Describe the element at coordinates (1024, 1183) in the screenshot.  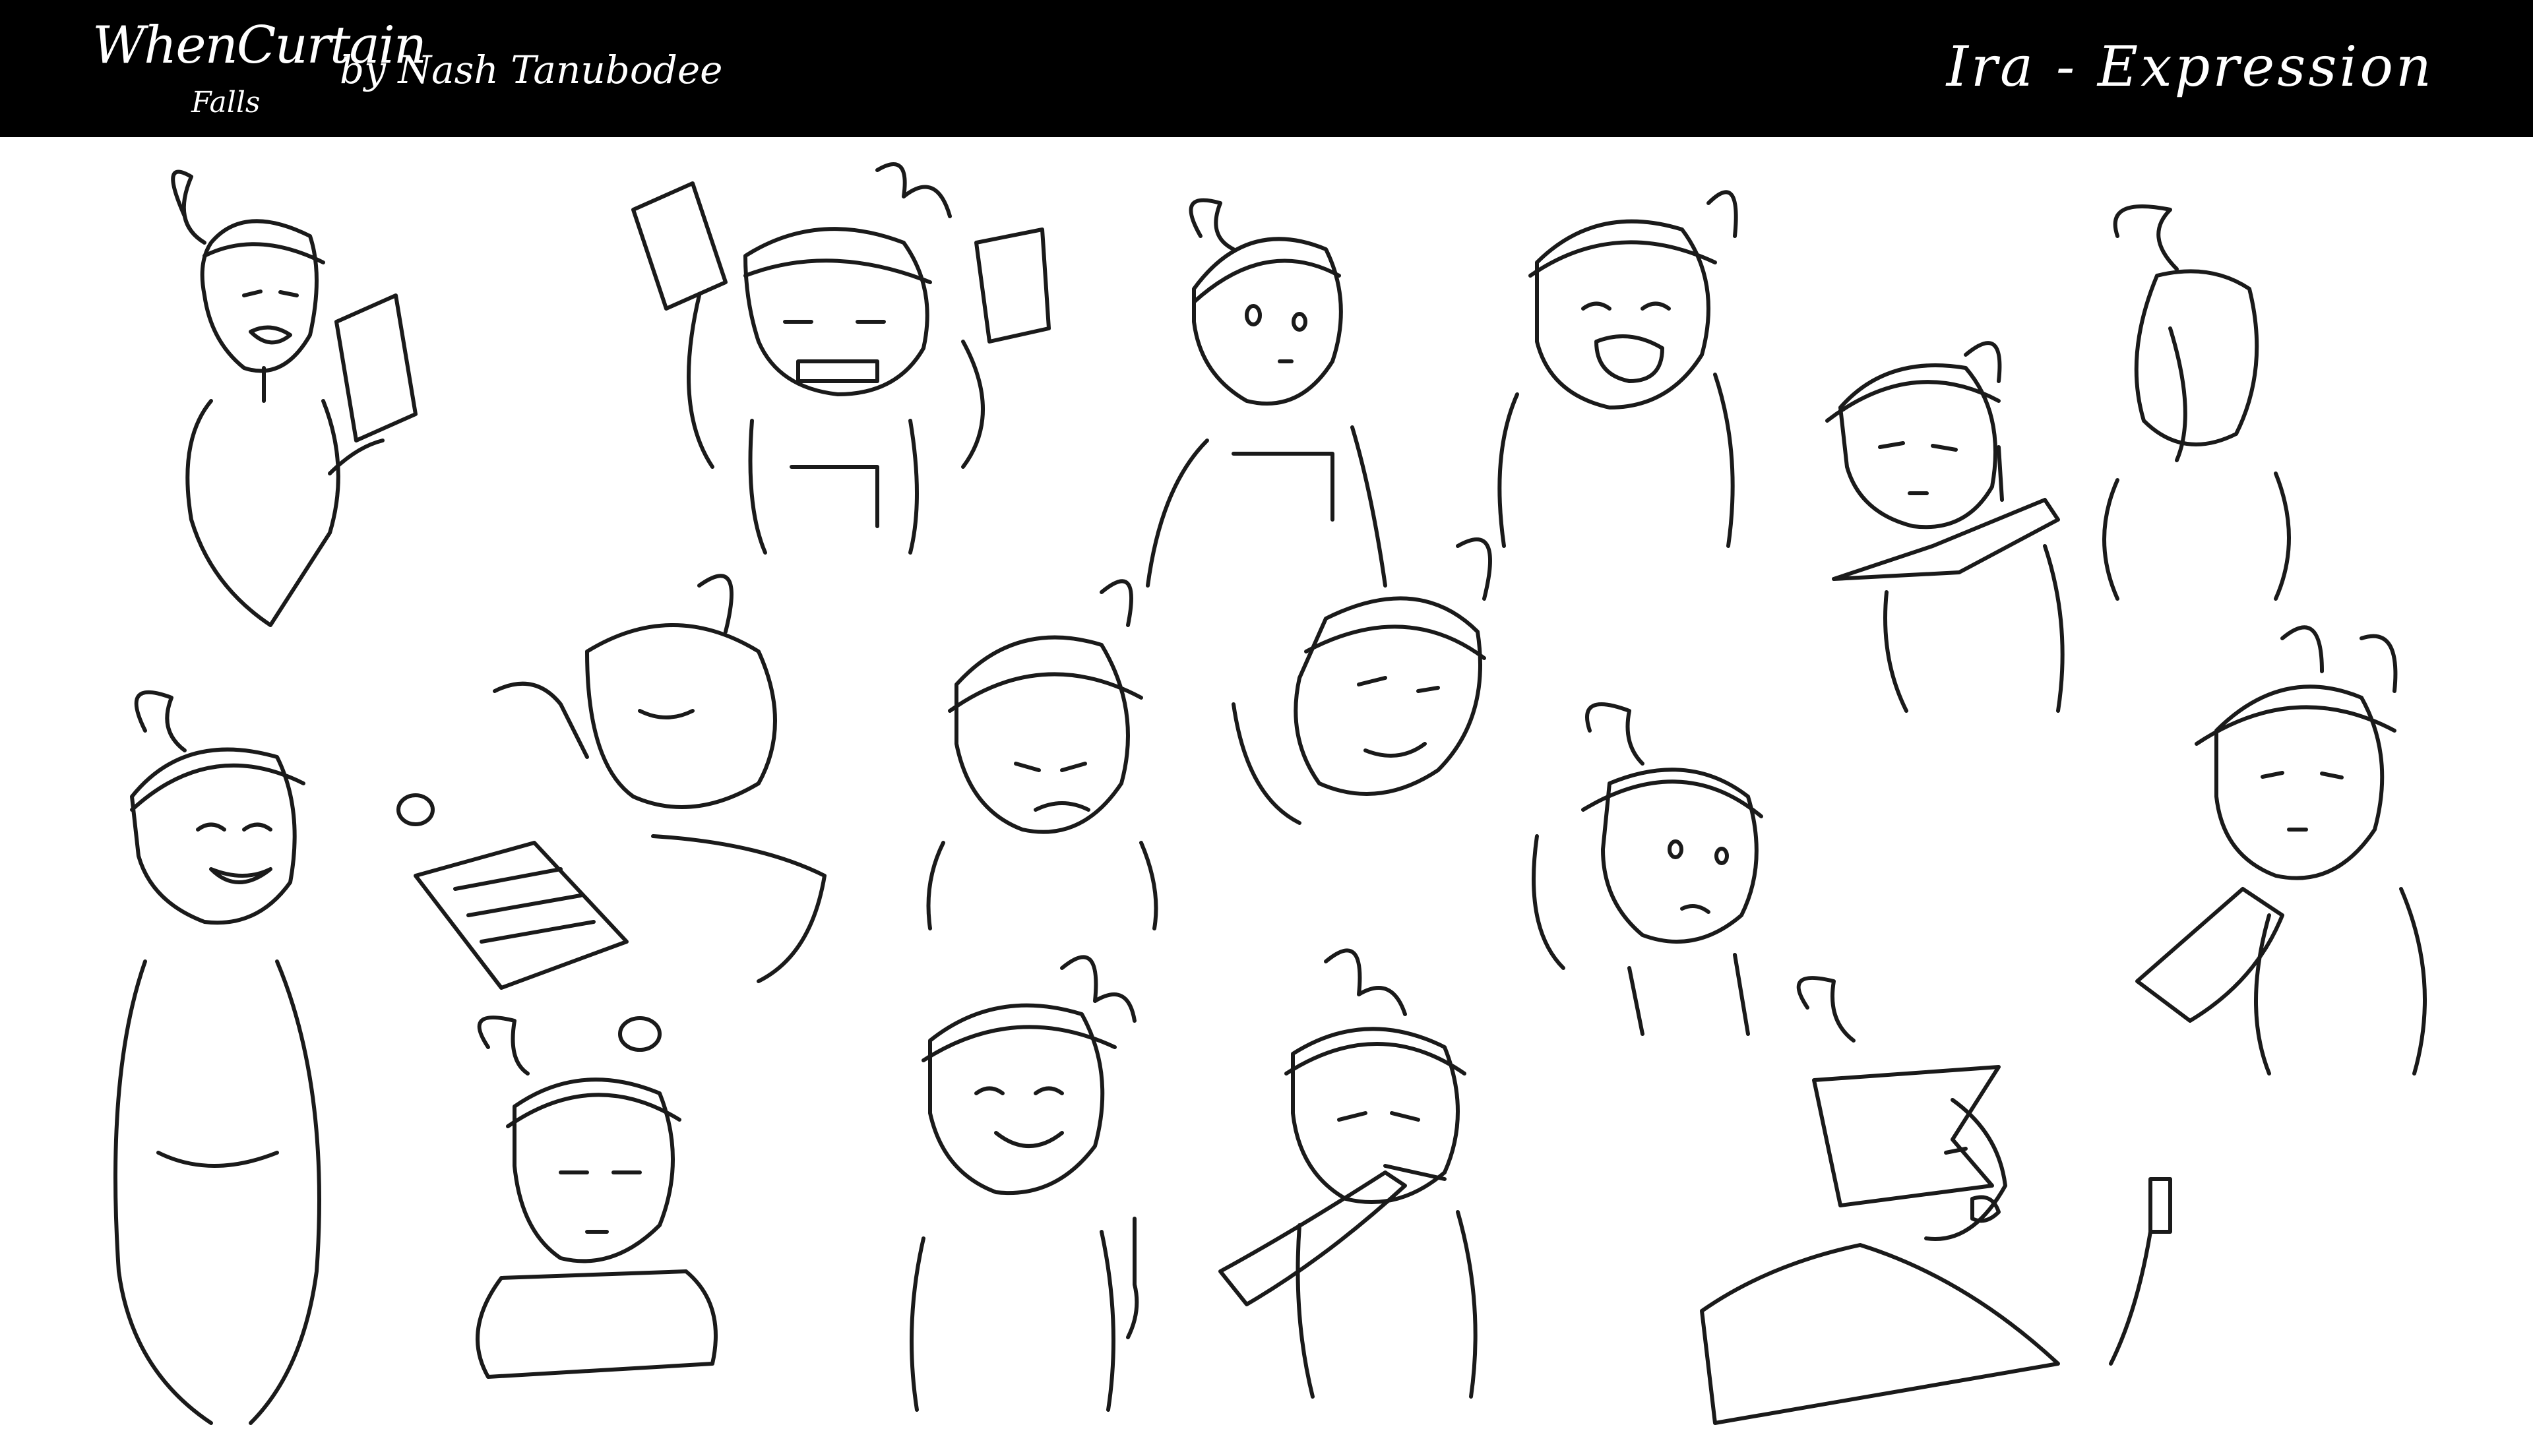
I see `sketch-cheerful-finger-up-drawing` at that location.